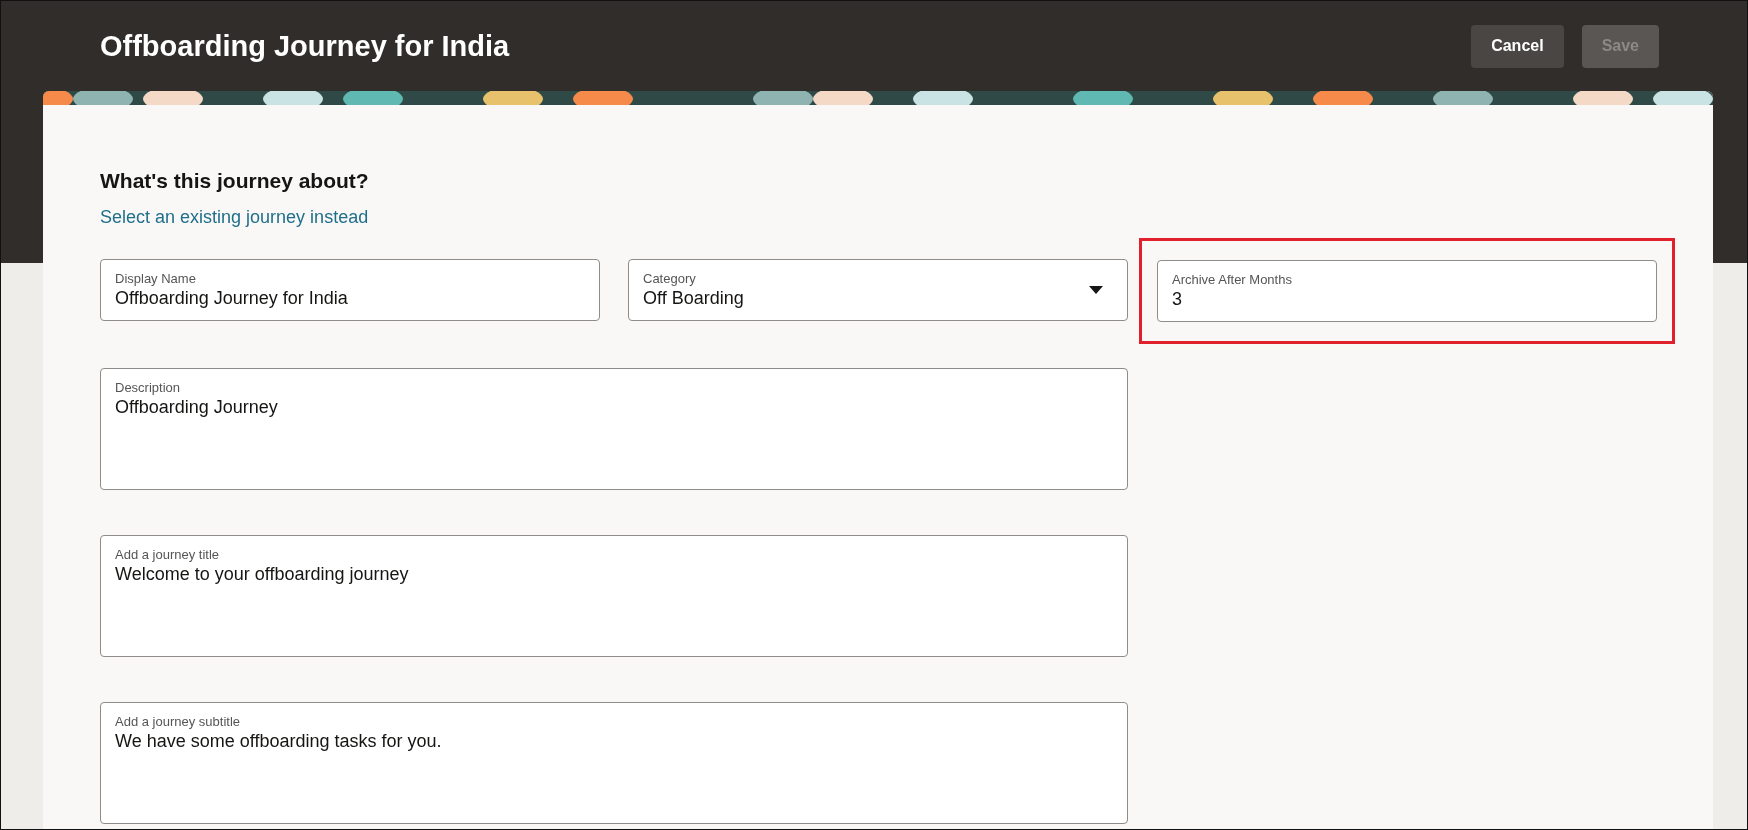 Image resolution: width=1748 pixels, height=830 pixels. Describe the element at coordinates (1177, 299) in the screenshot. I see `field-value: 3` at that location.